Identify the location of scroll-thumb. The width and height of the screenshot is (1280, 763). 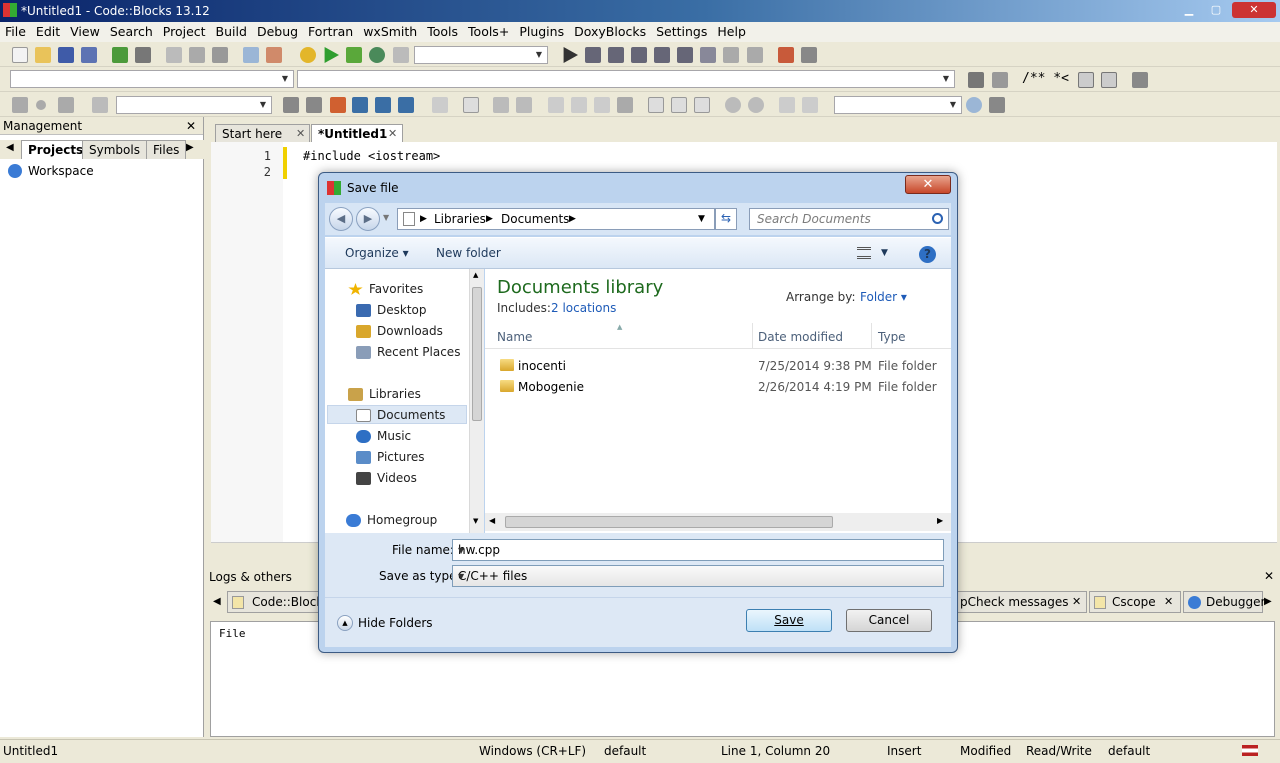
(477, 354).